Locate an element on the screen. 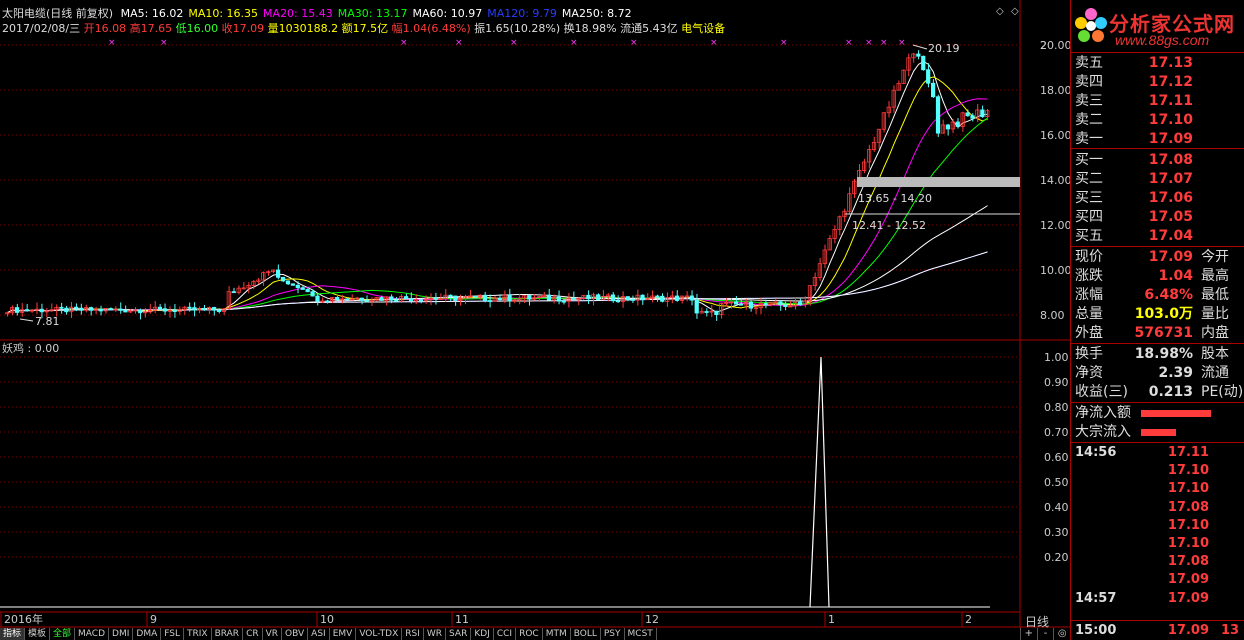 Image resolution: width=1244 pixels, height=640 pixels. indicator-tab: ROC is located at coordinates (529, 634).